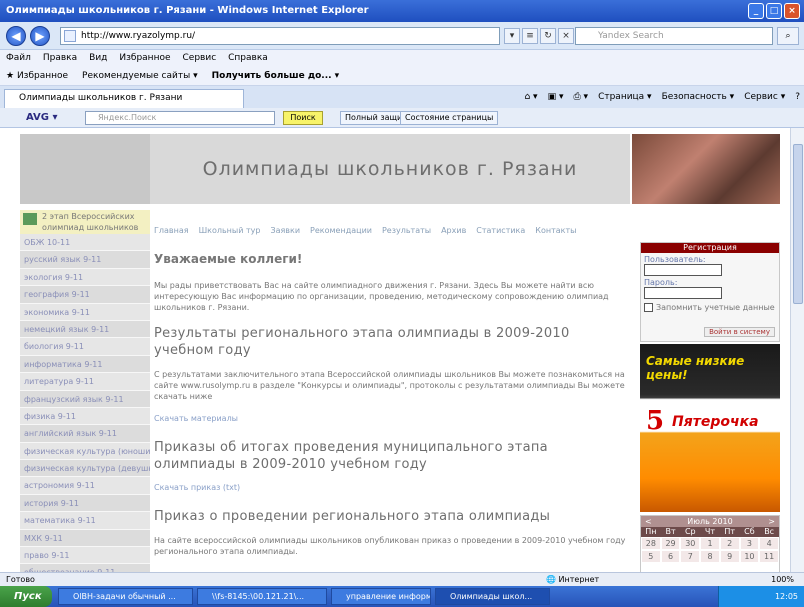 This screenshot has width=804, height=607. I want to click on sidebar-item: биология 9-11, so click(85, 347).